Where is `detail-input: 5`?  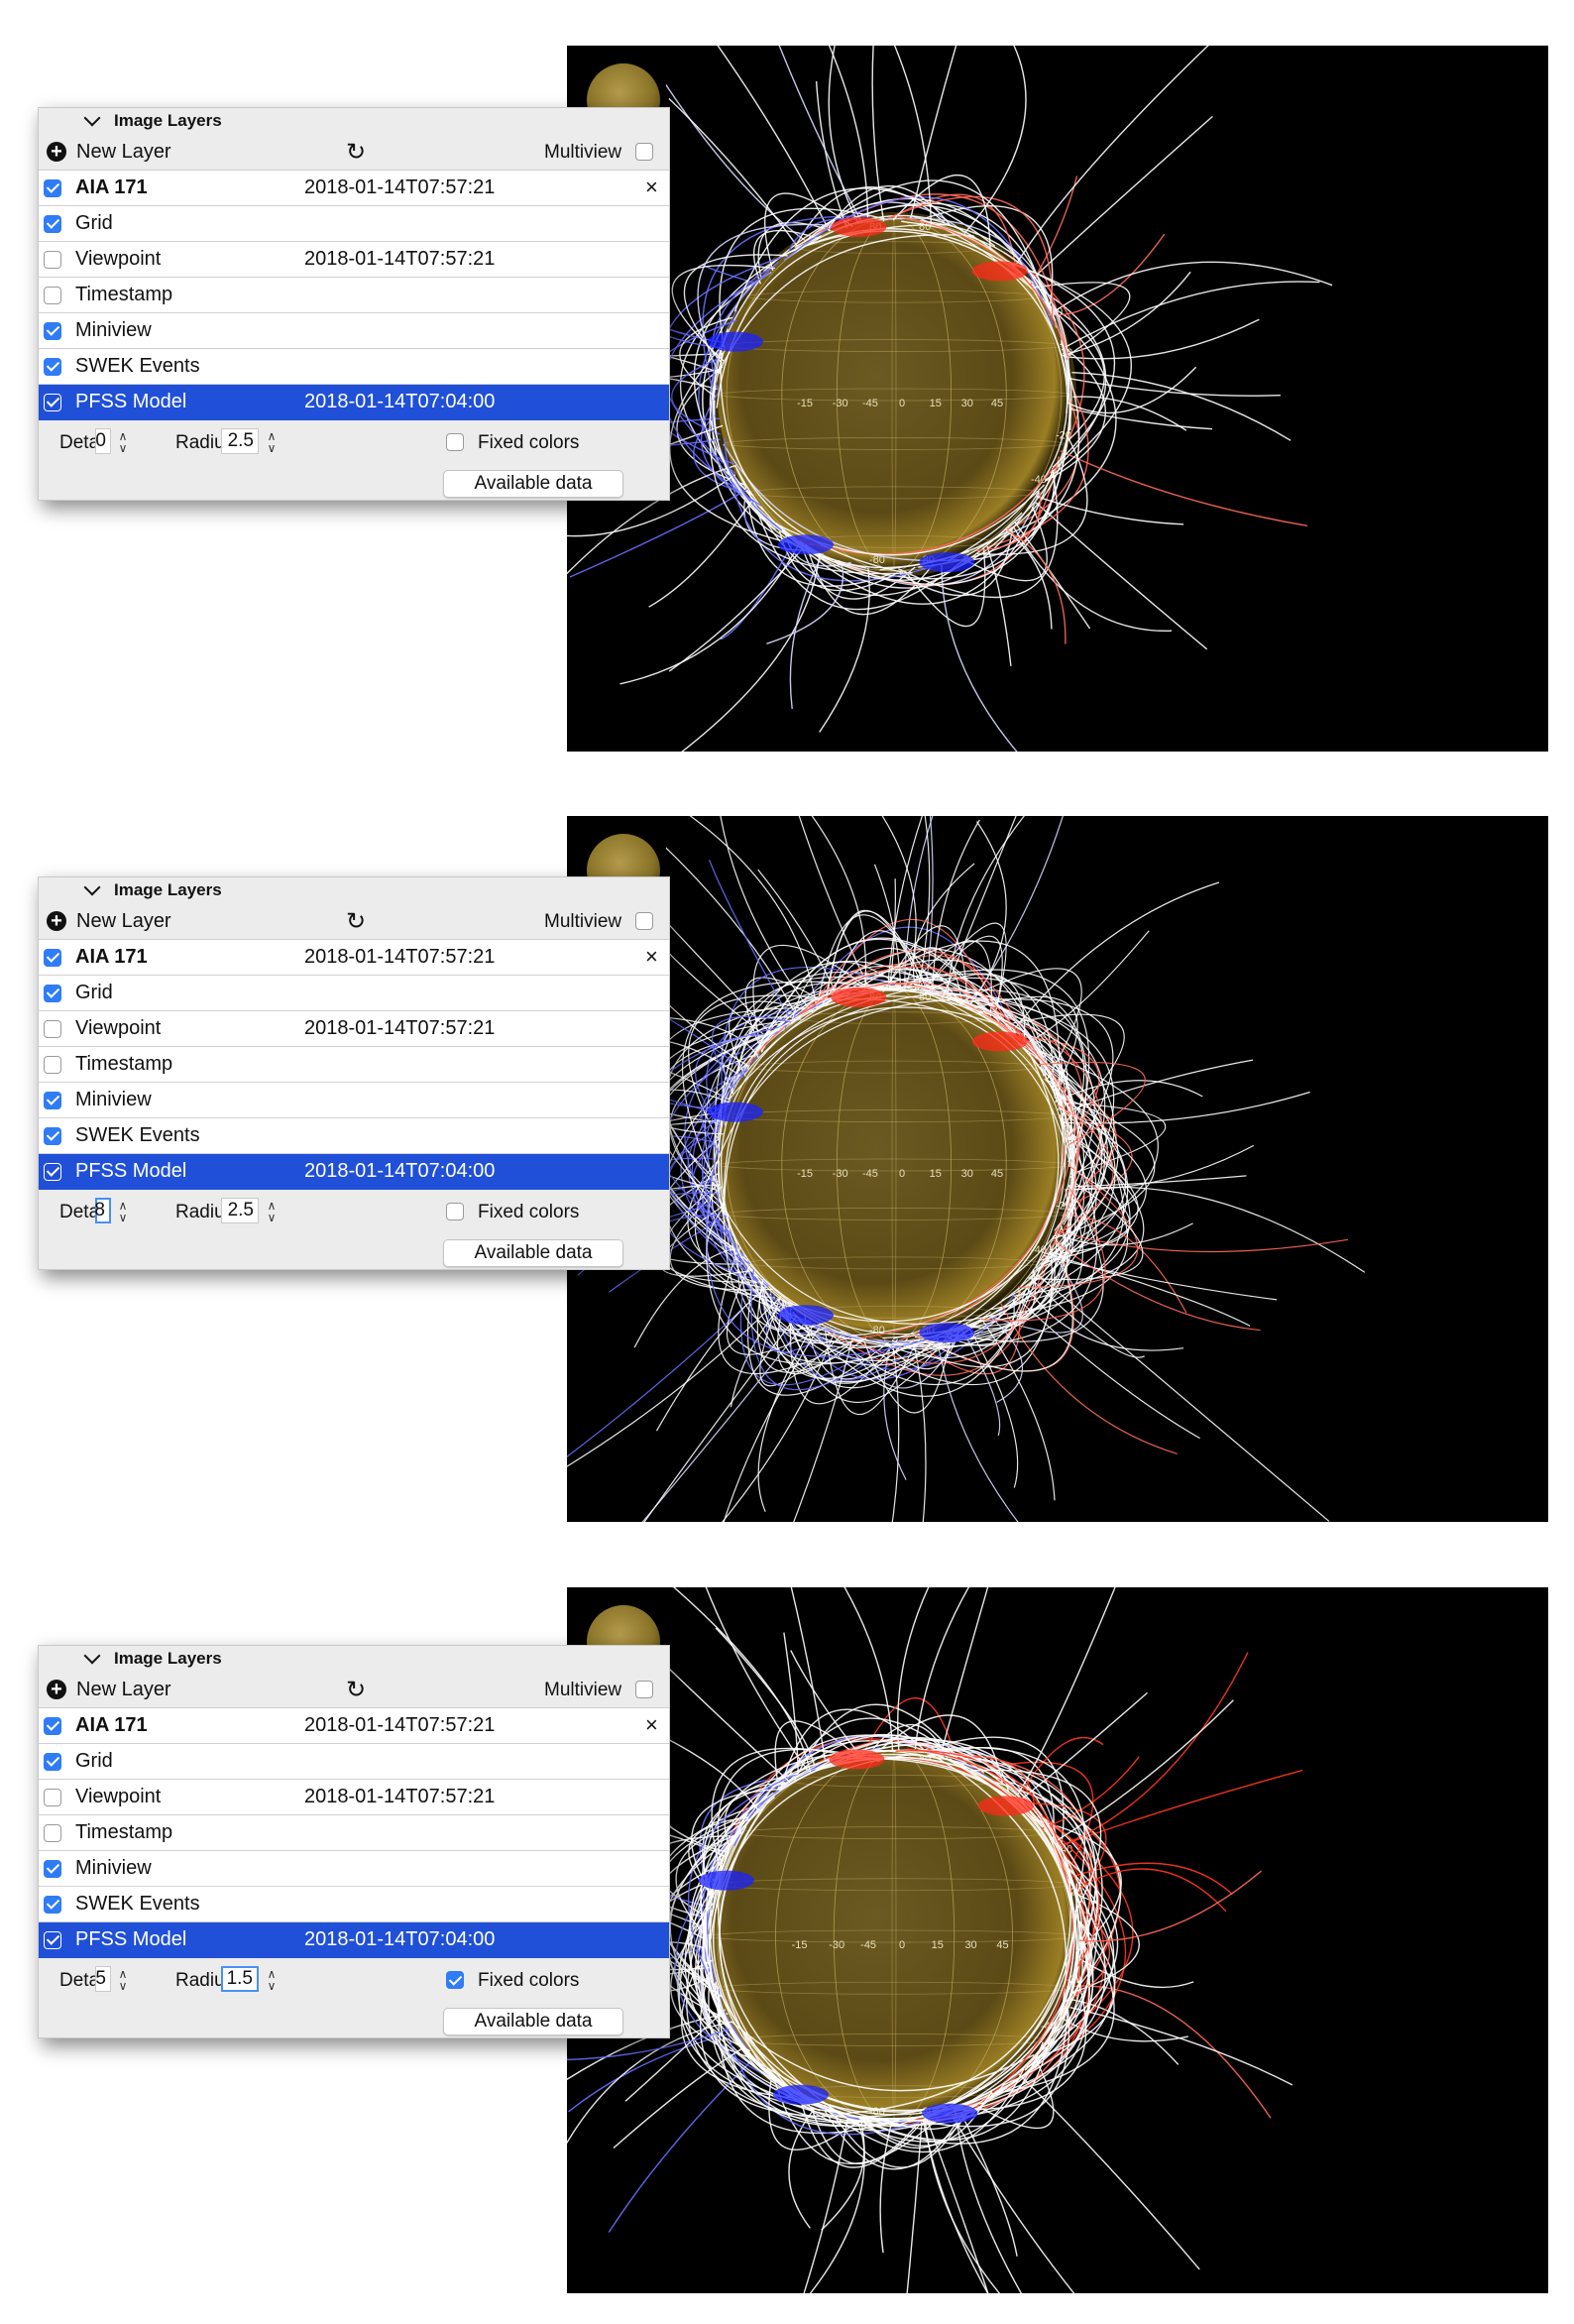
detail-input: 5 is located at coordinates (103, 1979).